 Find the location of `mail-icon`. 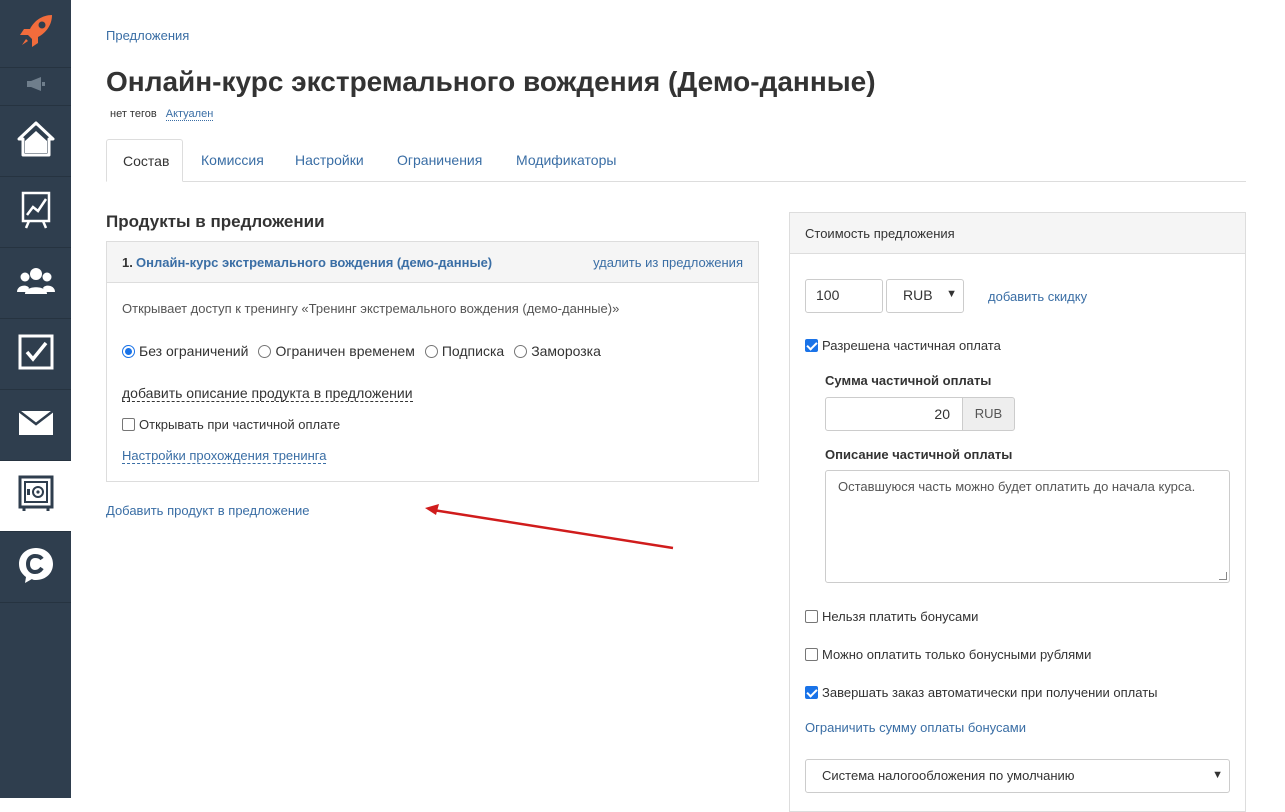

mail-icon is located at coordinates (35, 425).